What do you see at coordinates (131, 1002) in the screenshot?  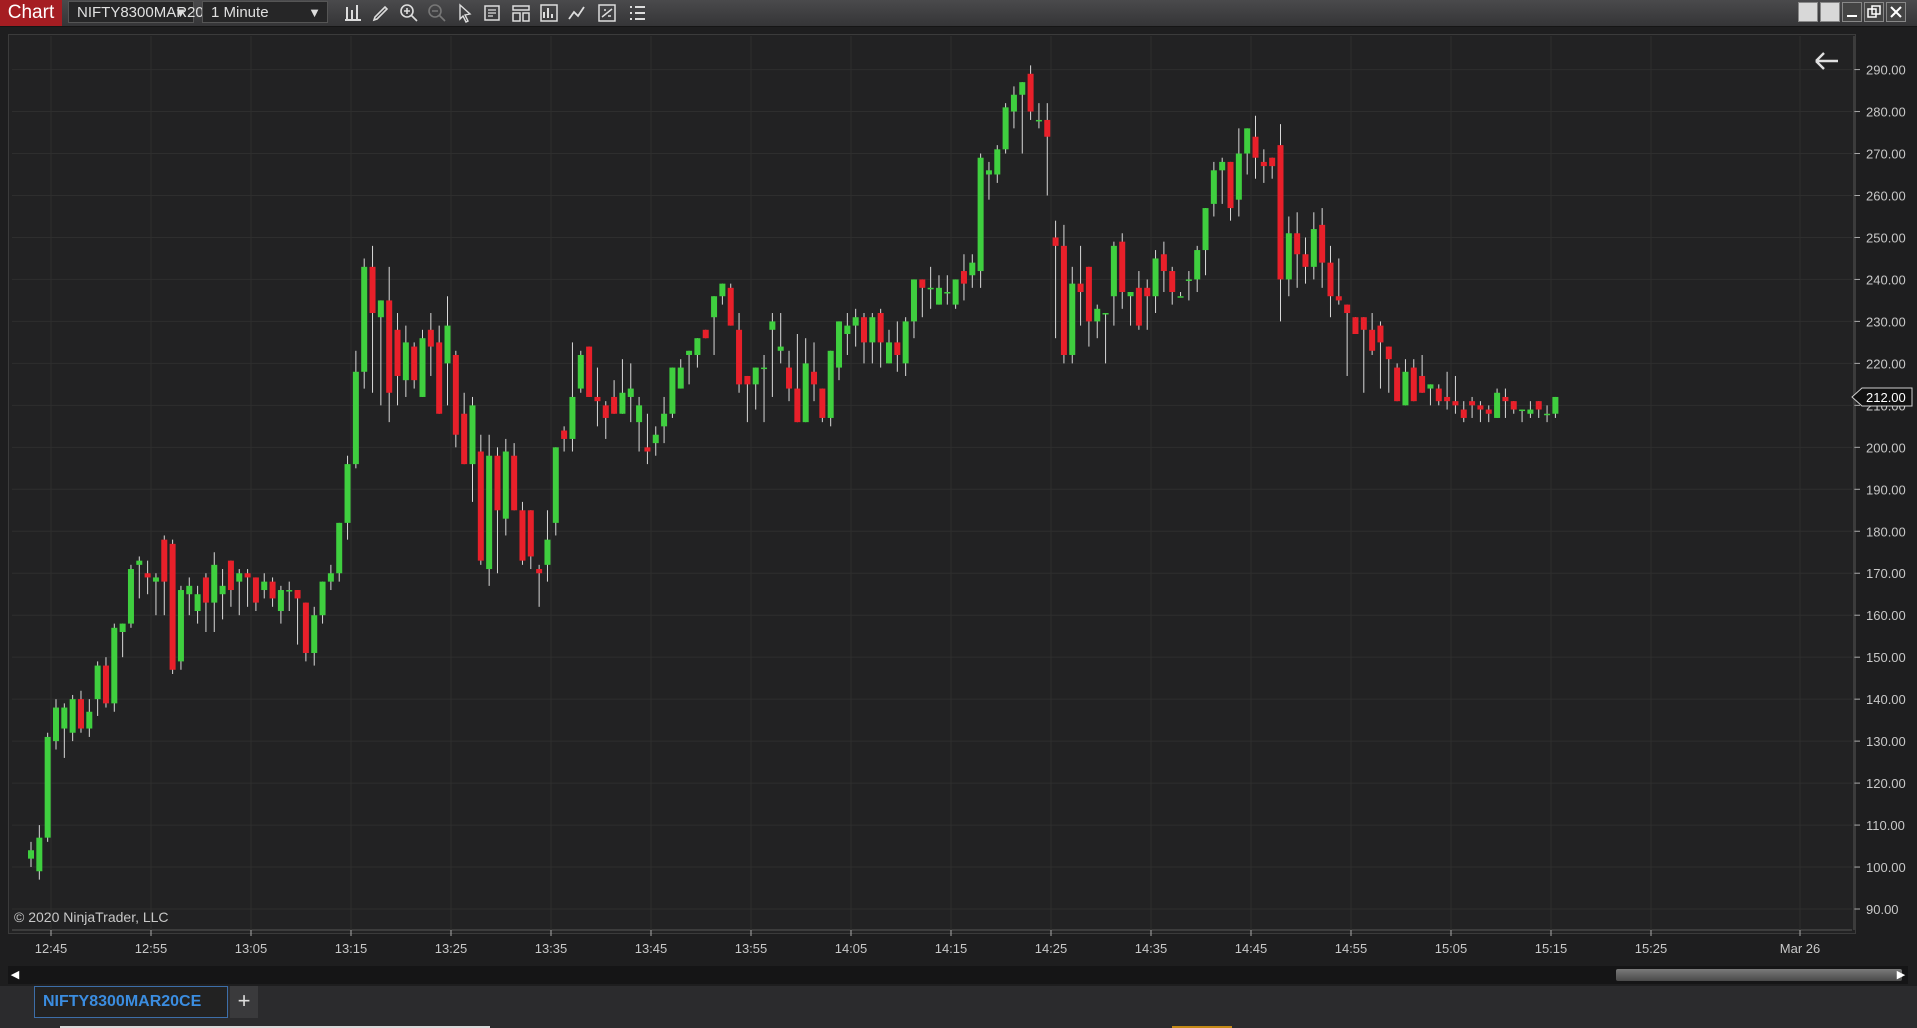 I see `tab-nifty8300mar20ce: NIFTY8300MAR20CE` at bounding box center [131, 1002].